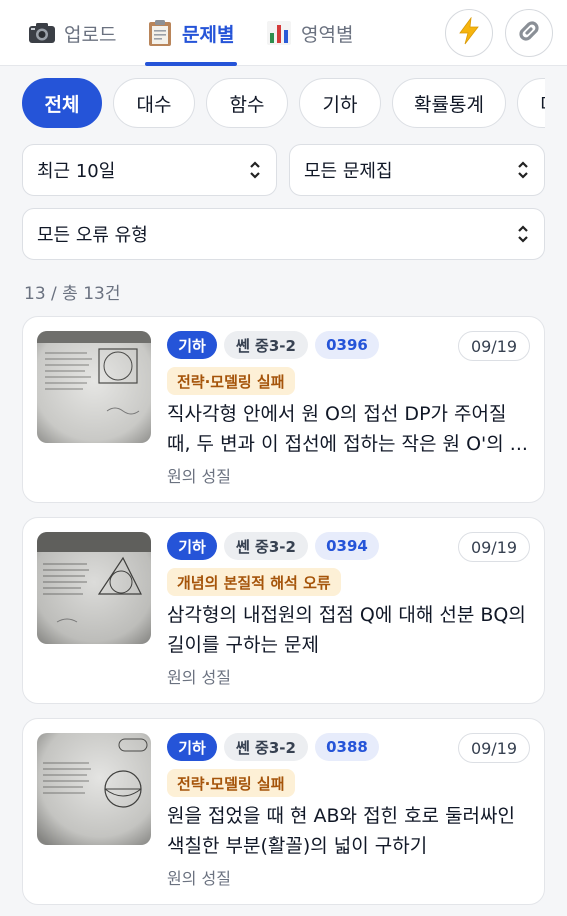  I want to click on chip-calculus: 미적분, so click(531, 103).